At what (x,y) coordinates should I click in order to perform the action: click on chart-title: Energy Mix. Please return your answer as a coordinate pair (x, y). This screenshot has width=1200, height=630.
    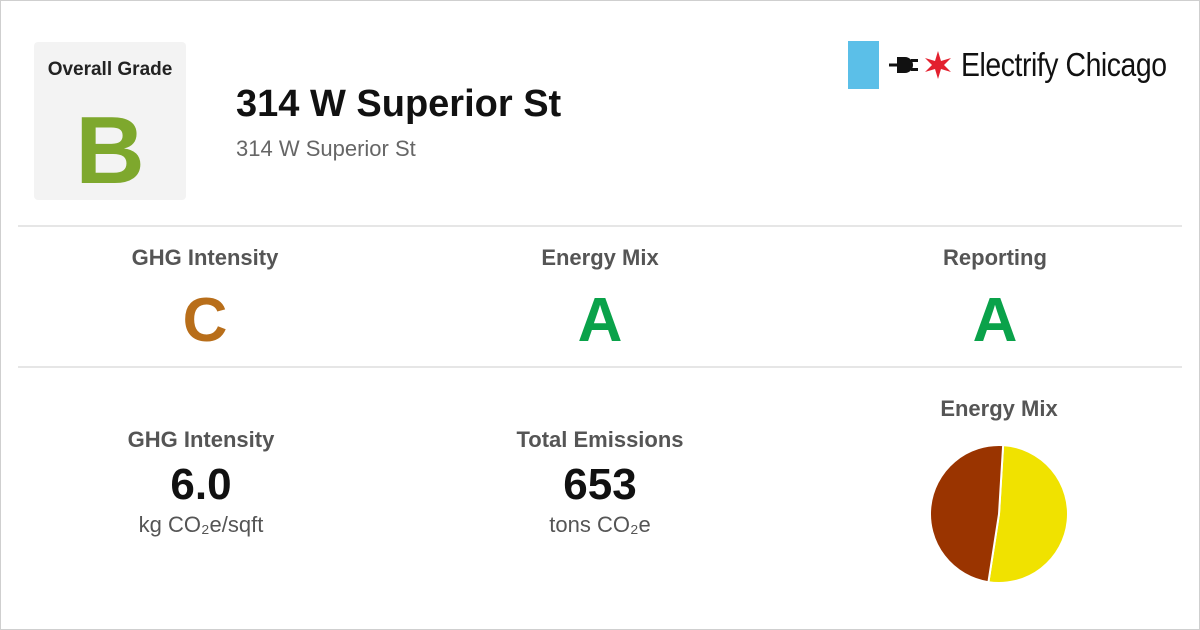
    Looking at the image, I should click on (999, 408).